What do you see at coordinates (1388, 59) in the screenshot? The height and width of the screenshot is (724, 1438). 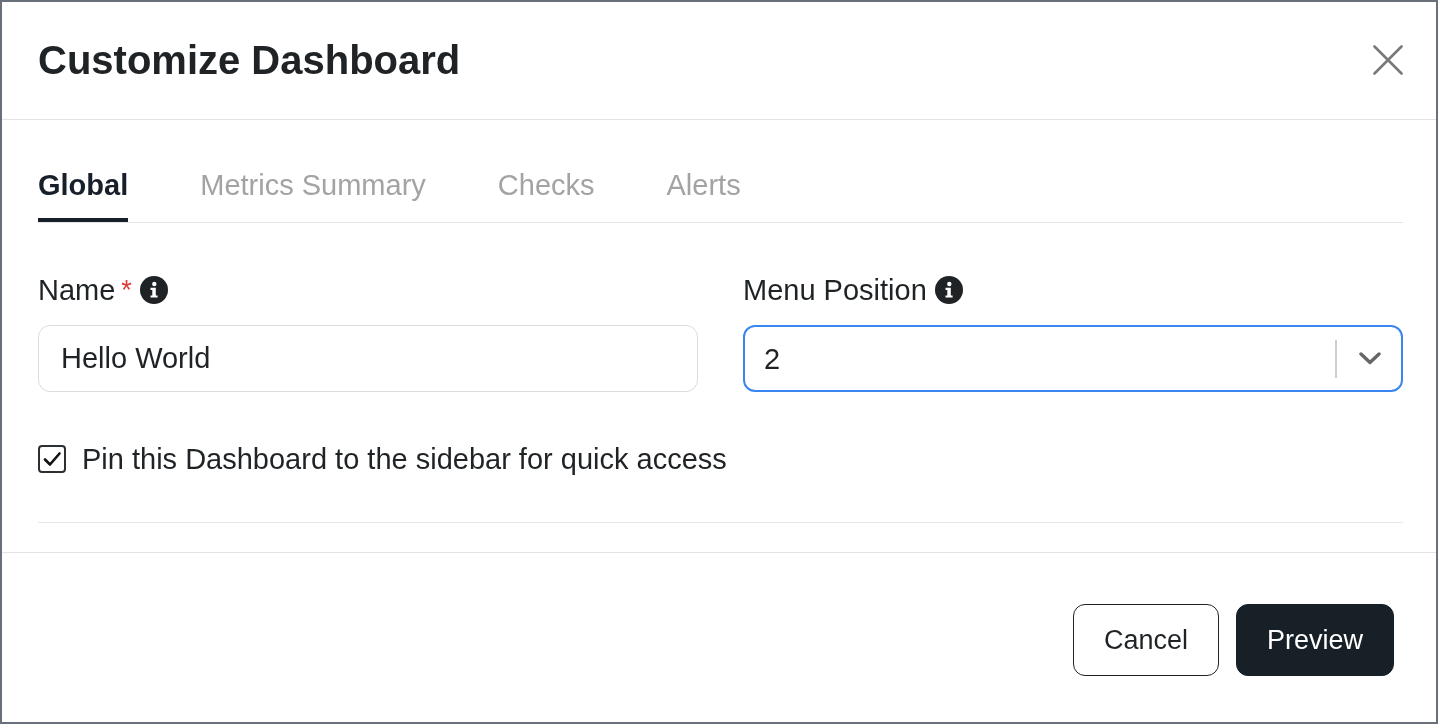 I see `close-icon` at bounding box center [1388, 59].